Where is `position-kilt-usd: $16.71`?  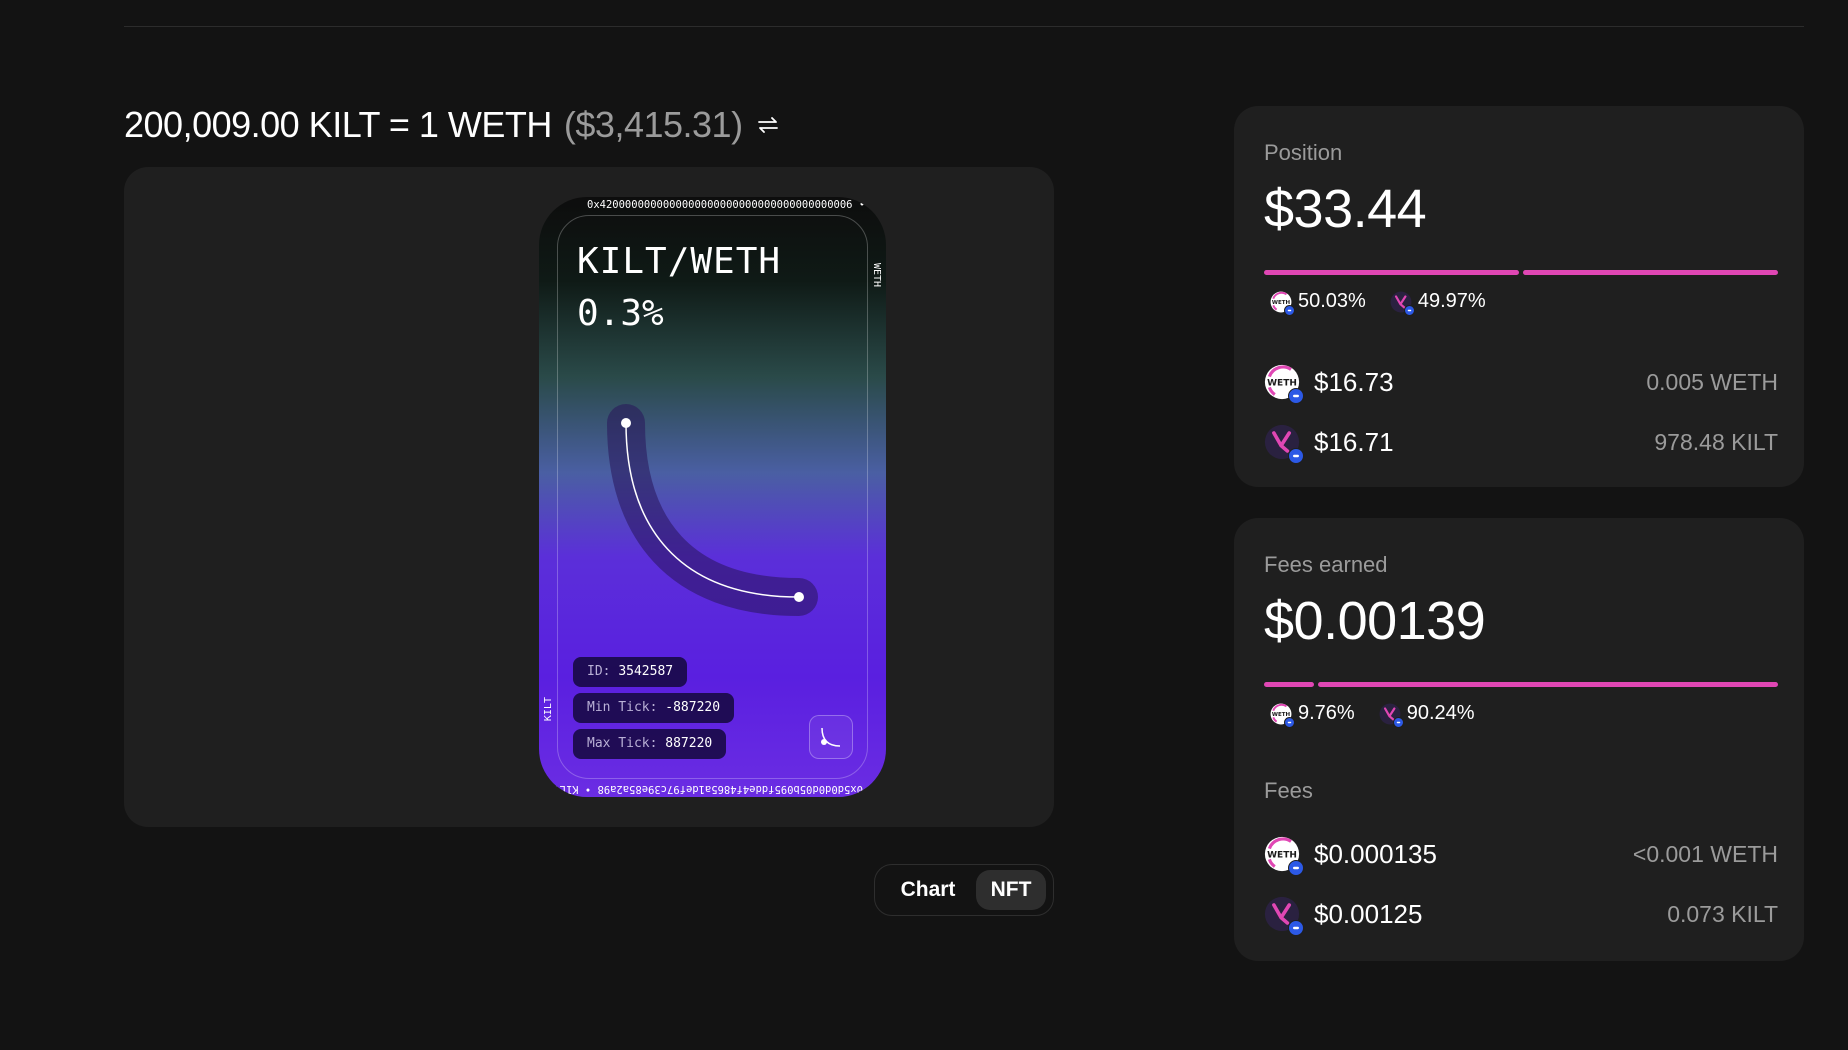 position-kilt-usd: $16.71 is located at coordinates (1354, 441).